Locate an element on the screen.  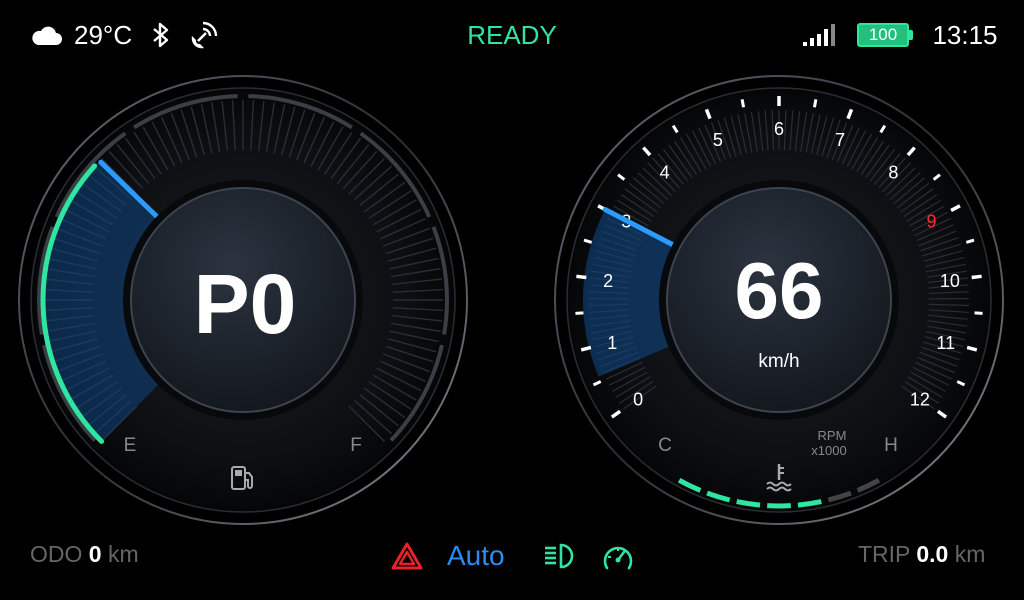
rpm-tick-label: 5 is located at coordinates (718, 140).